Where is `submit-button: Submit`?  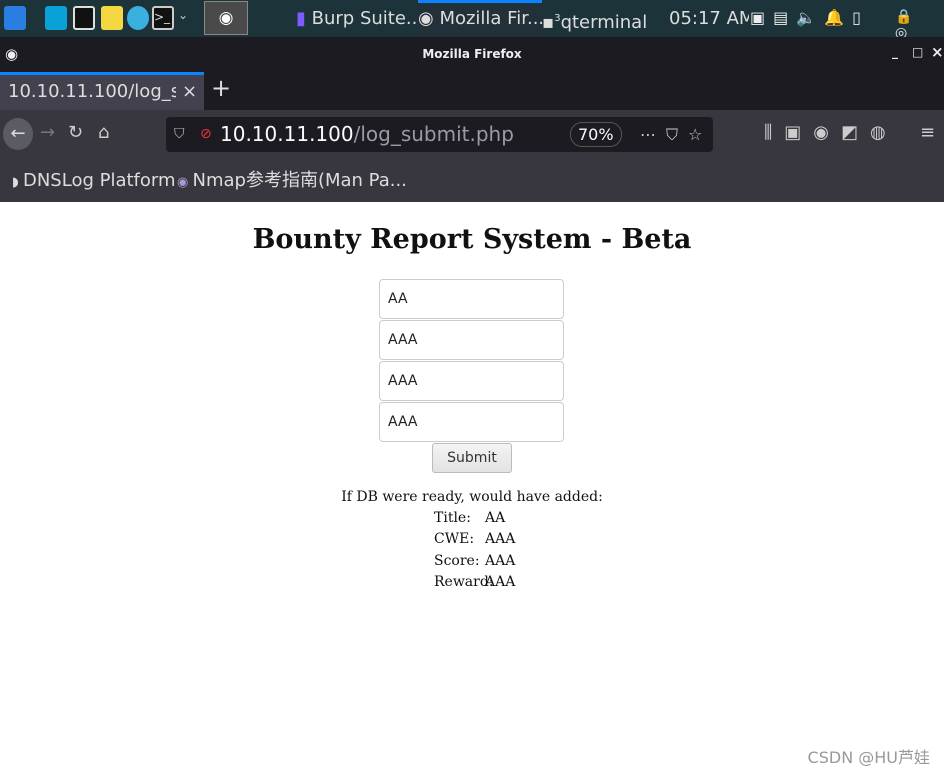 submit-button: Submit is located at coordinates (472, 458).